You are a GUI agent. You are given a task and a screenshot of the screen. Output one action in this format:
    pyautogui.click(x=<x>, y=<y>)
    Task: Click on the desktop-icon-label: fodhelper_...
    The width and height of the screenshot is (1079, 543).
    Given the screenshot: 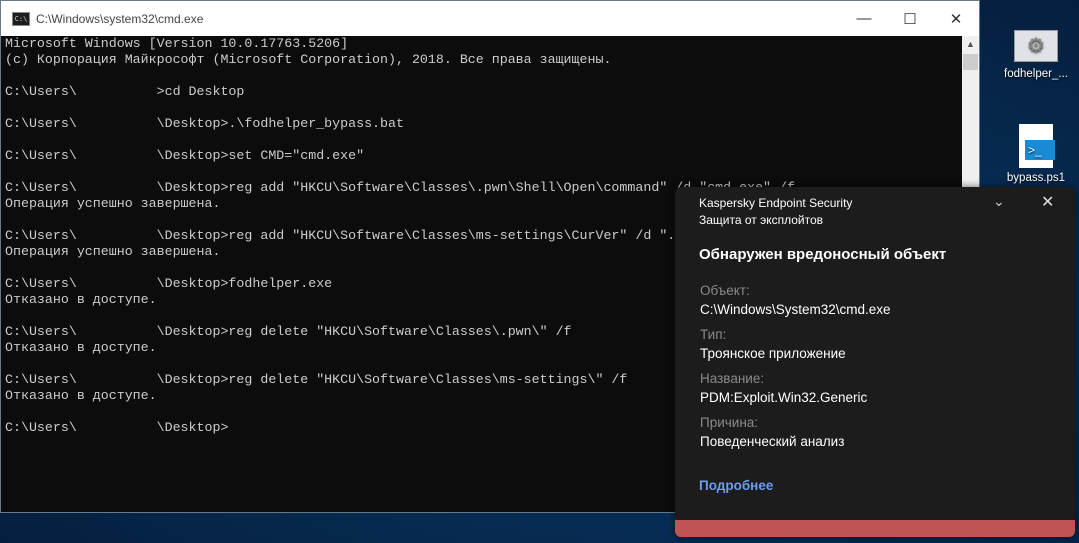 What is the action you would take?
    pyautogui.click(x=1036, y=74)
    